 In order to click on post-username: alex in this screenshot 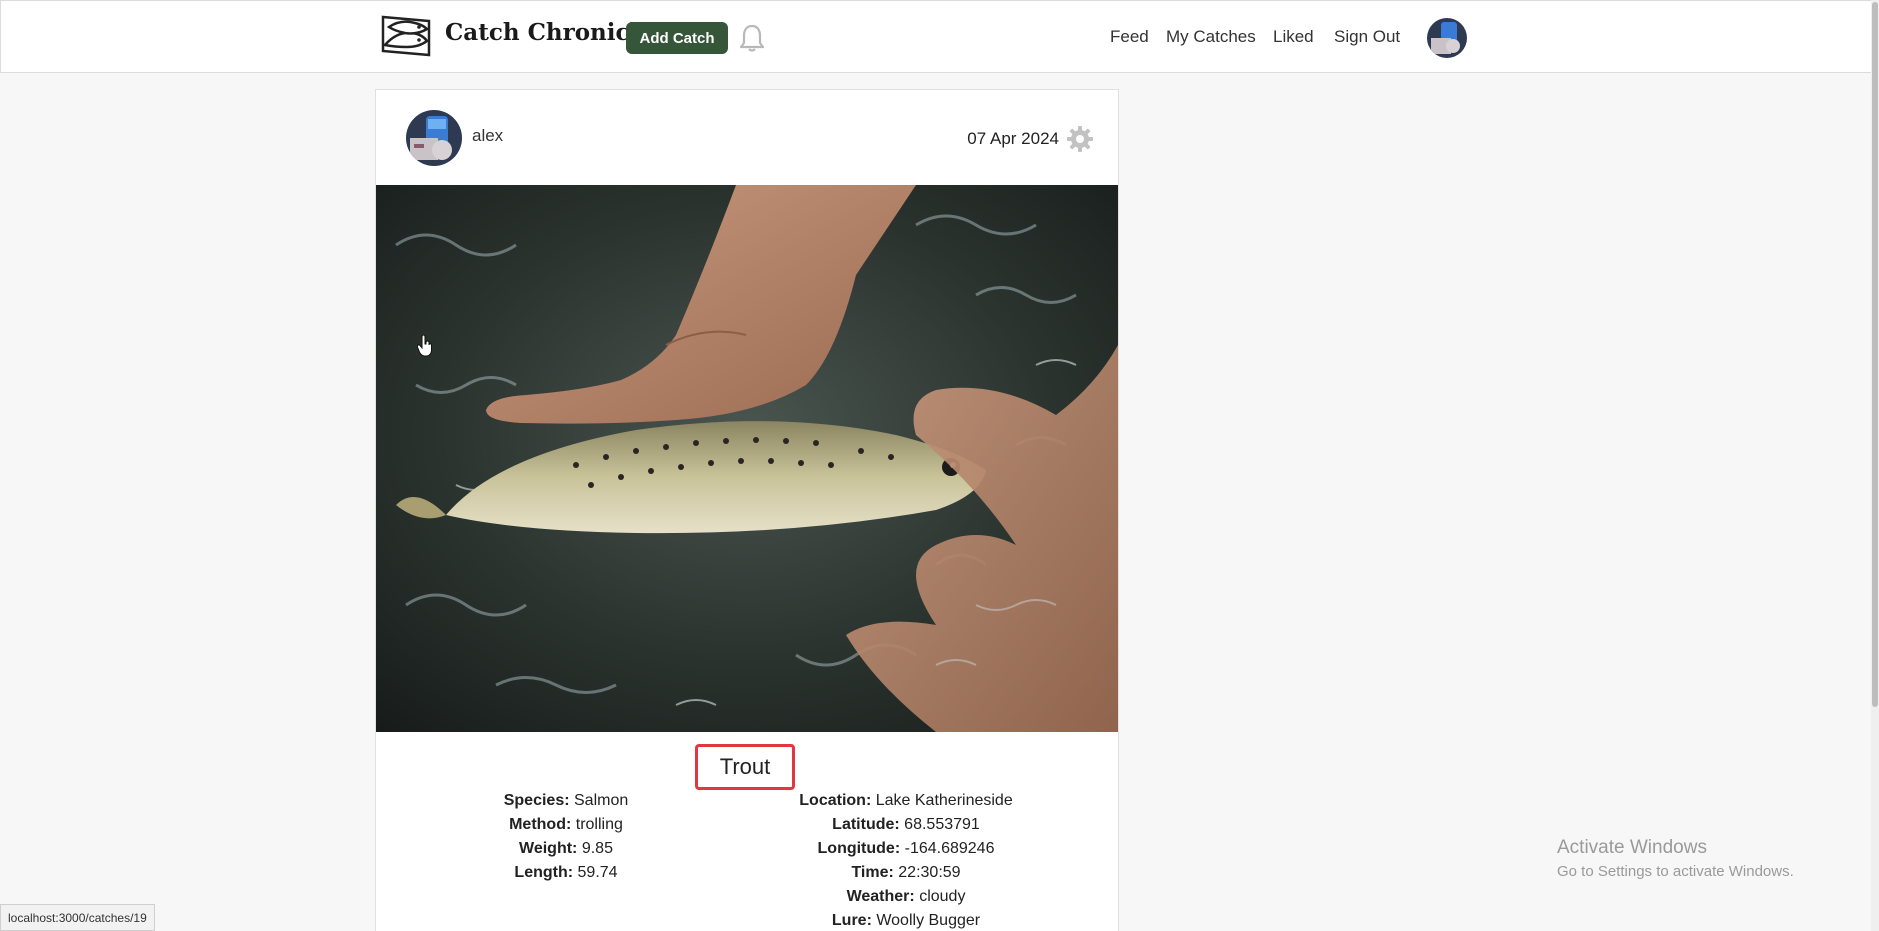, I will do `click(487, 136)`.